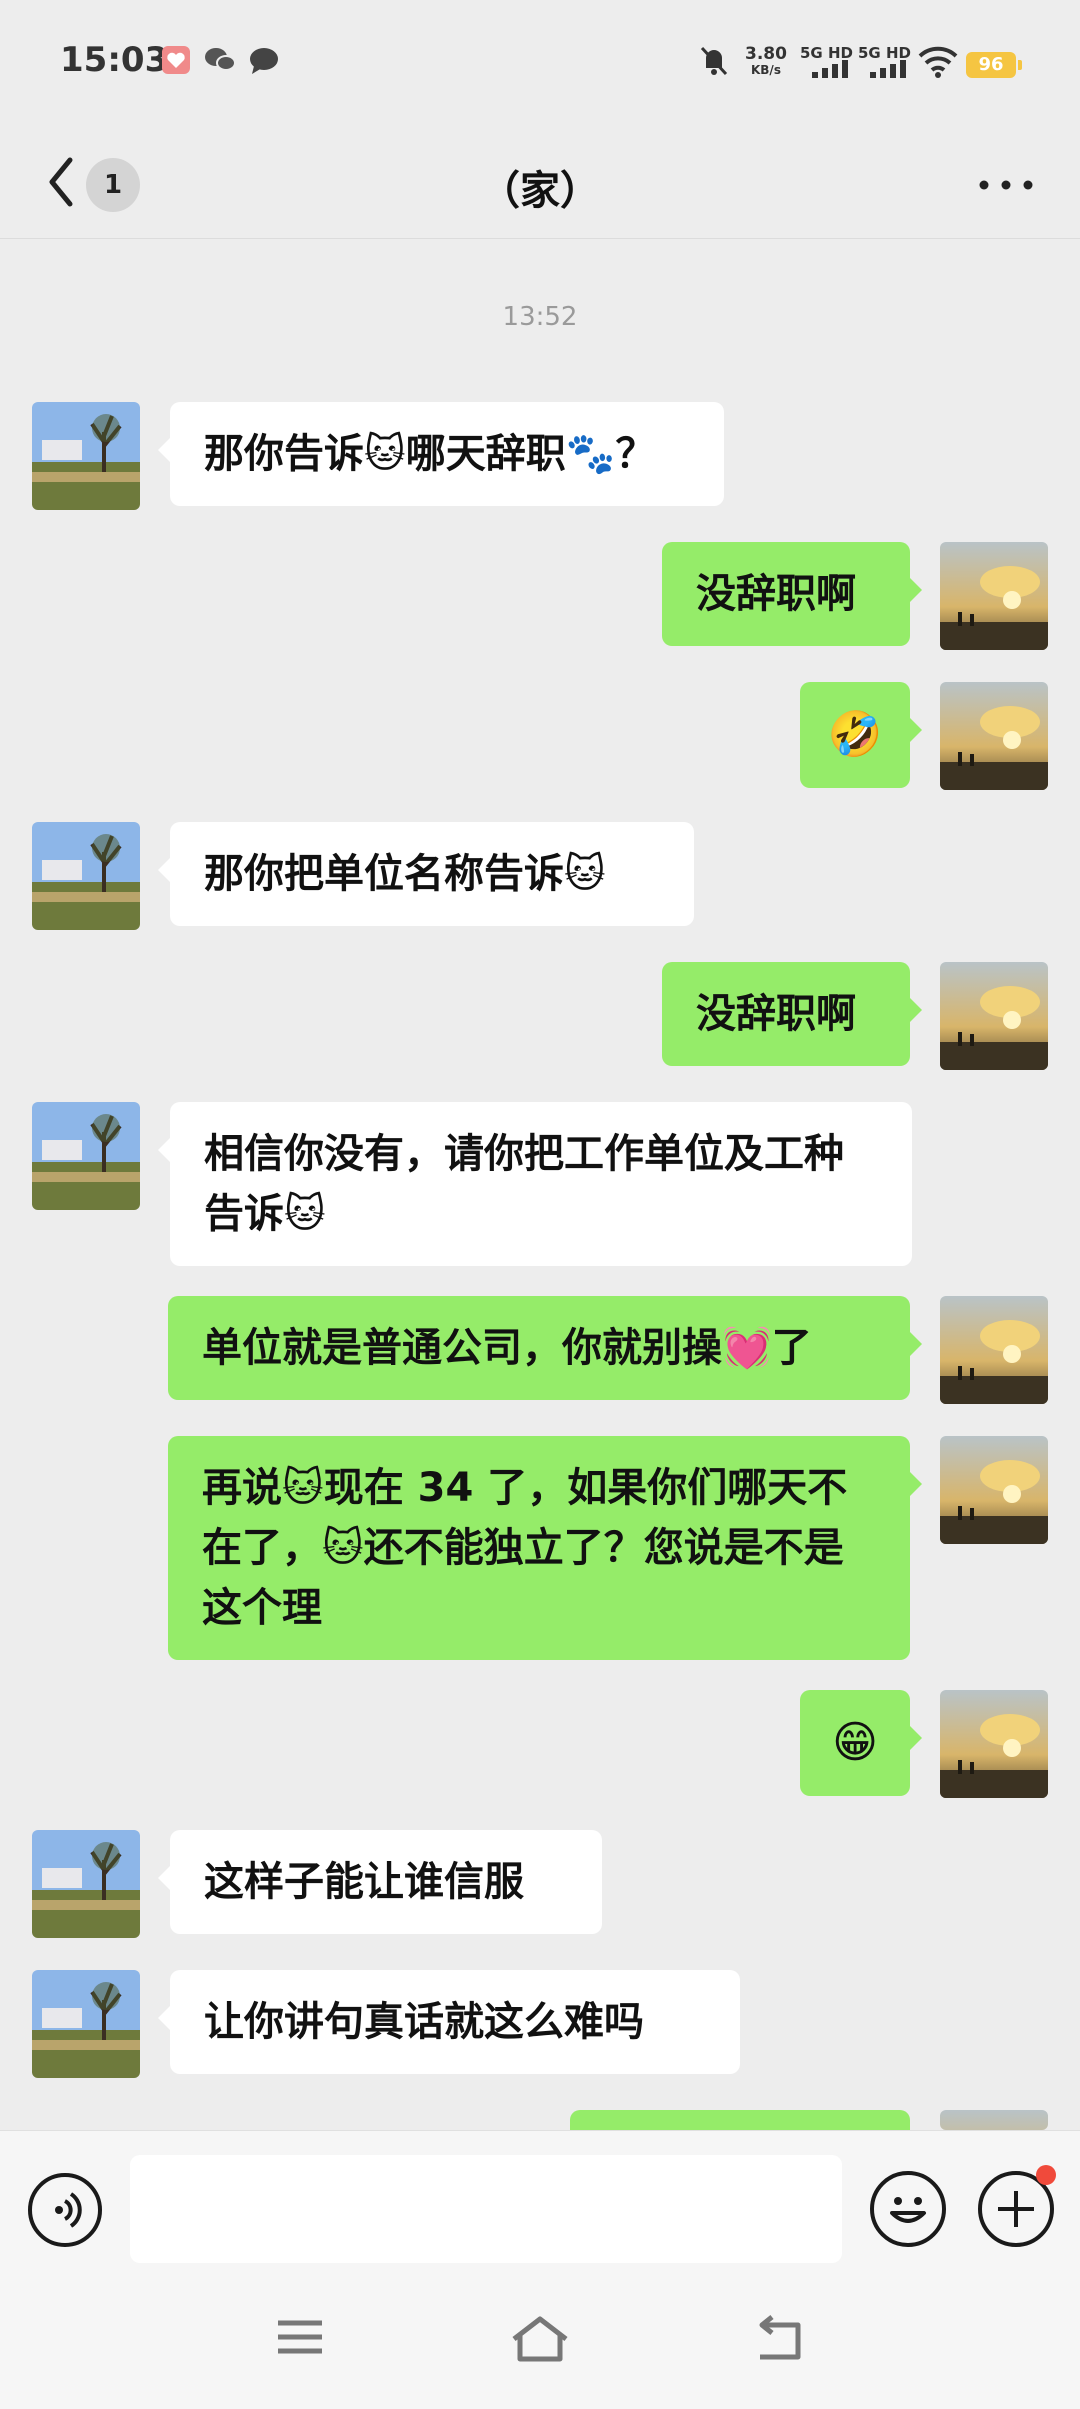 This screenshot has height=2409, width=1080. What do you see at coordinates (861, 1743) in the screenshot?
I see `message-bubble-outgoing-emoji: 😁` at bounding box center [861, 1743].